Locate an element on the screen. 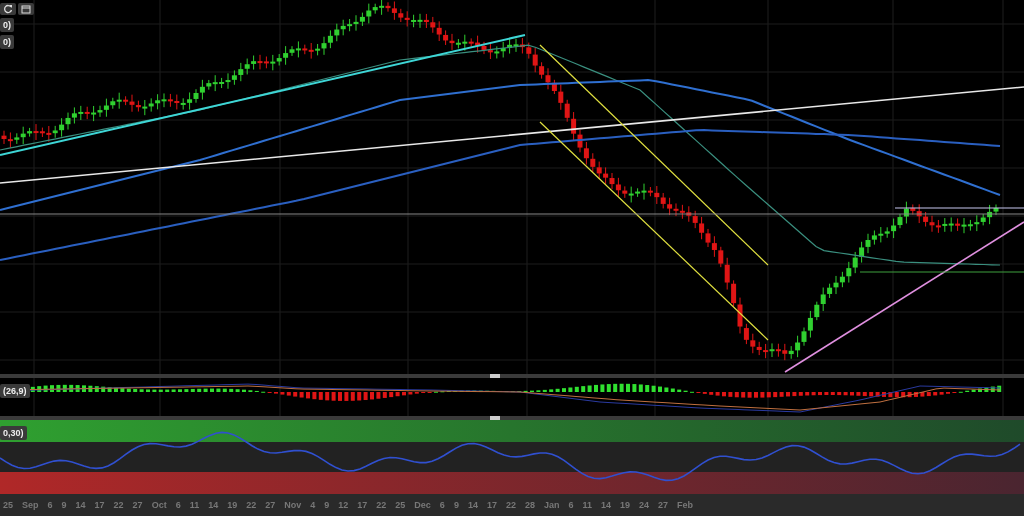  axis-label: Oct is located at coordinates (159, 505).